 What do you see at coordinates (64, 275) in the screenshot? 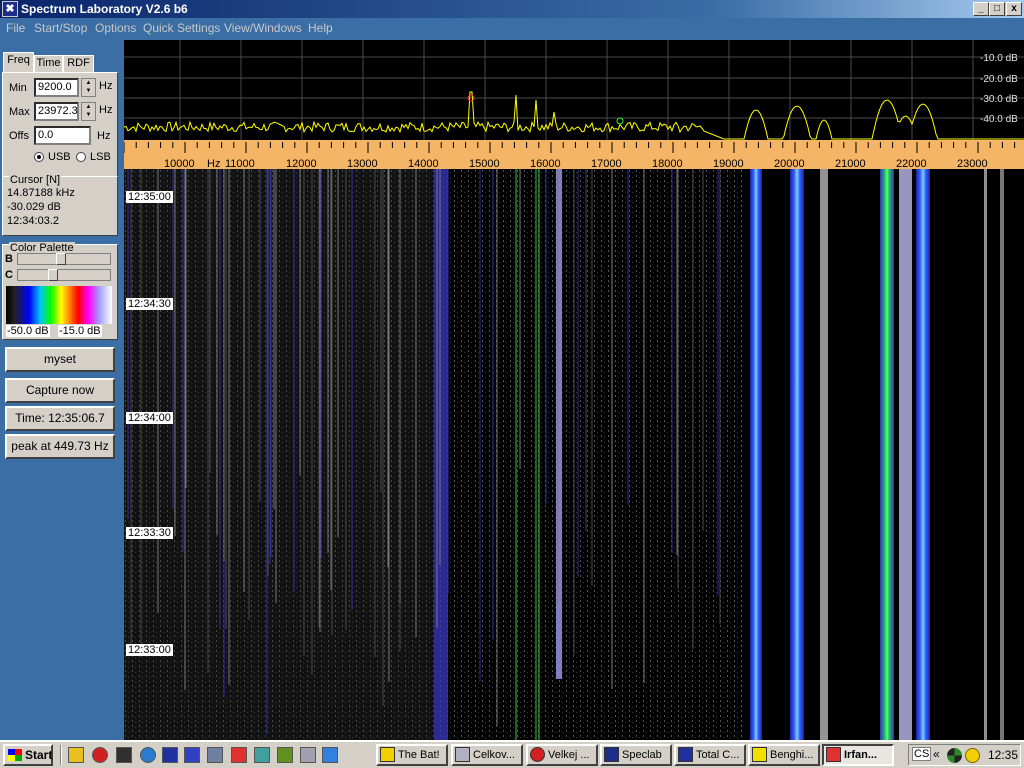
I see `contrast-slider` at bounding box center [64, 275].